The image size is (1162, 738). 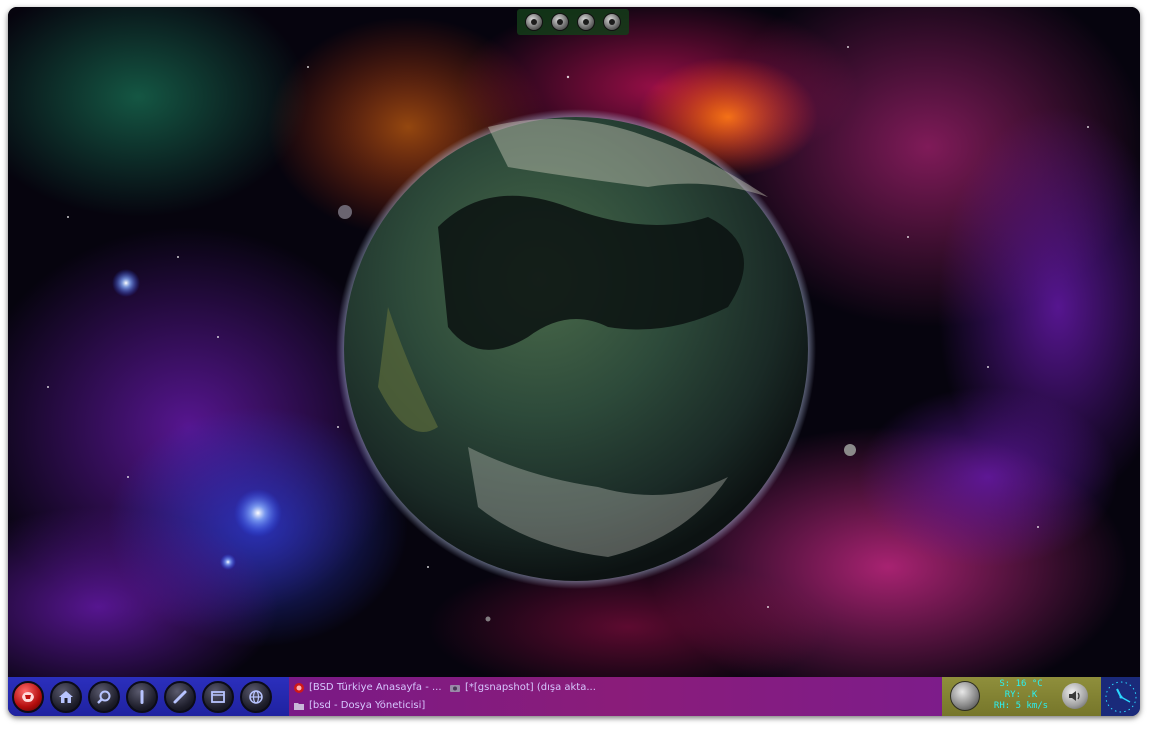 What do you see at coordinates (28, 696) in the screenshot?
I see `menu-icon` at bounding box center [28, 696].